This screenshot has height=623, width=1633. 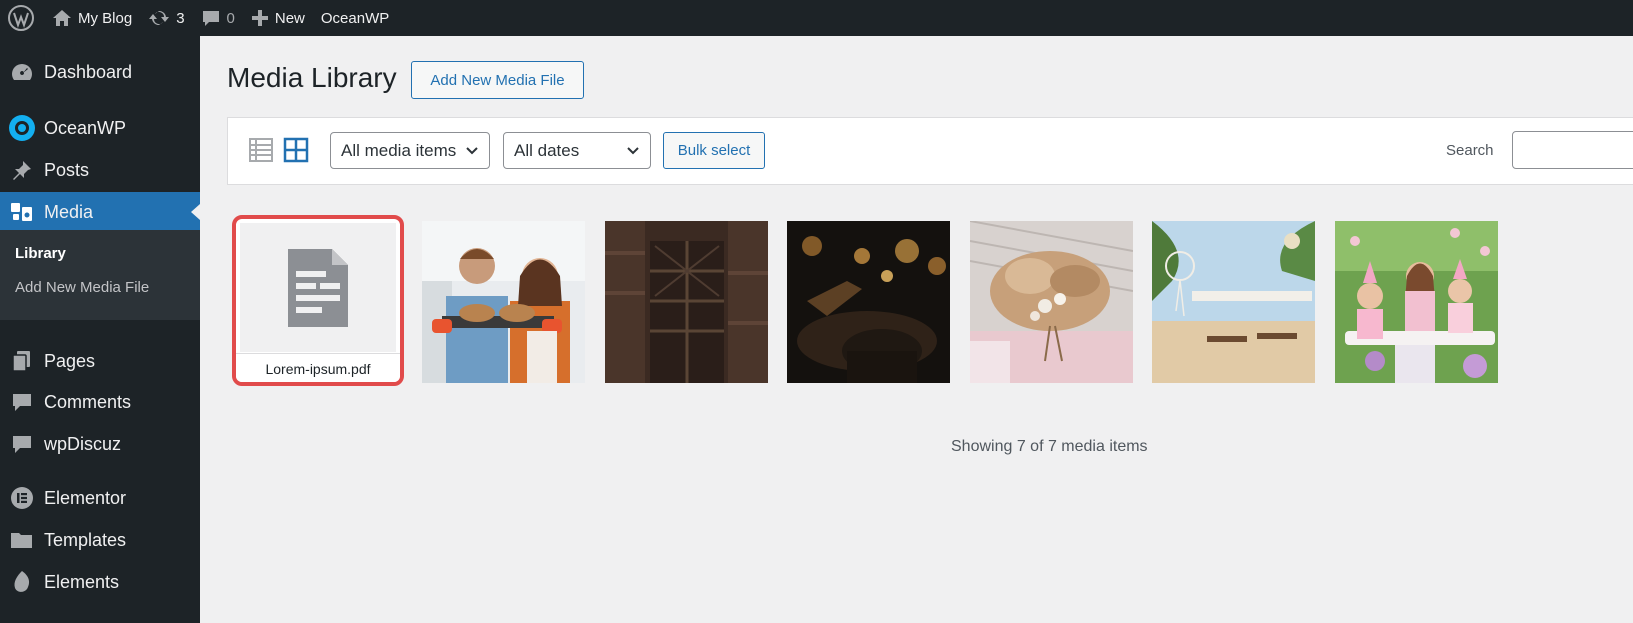 What do you see at coordinates (82, 287) in the screenshot?
I see `submenu-item-add-new: Add New Media File` at bounding box center [82, 287].